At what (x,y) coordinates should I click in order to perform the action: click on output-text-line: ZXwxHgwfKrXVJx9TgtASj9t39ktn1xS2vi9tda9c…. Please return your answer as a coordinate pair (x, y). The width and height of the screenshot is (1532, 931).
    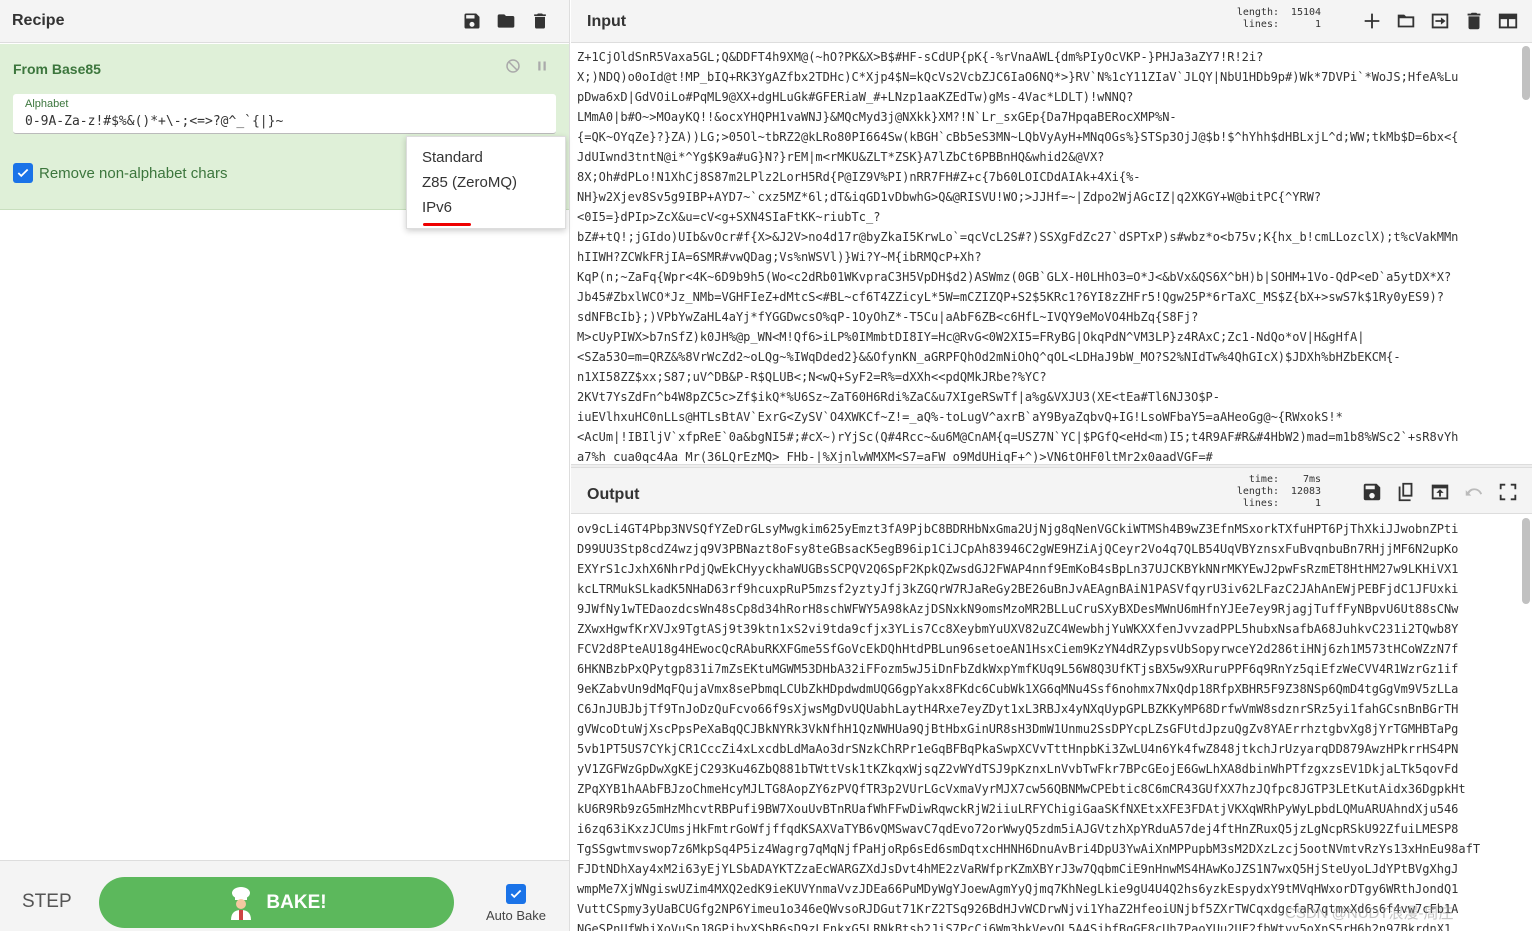
    Looking at the image, I should click on (1018, 629).